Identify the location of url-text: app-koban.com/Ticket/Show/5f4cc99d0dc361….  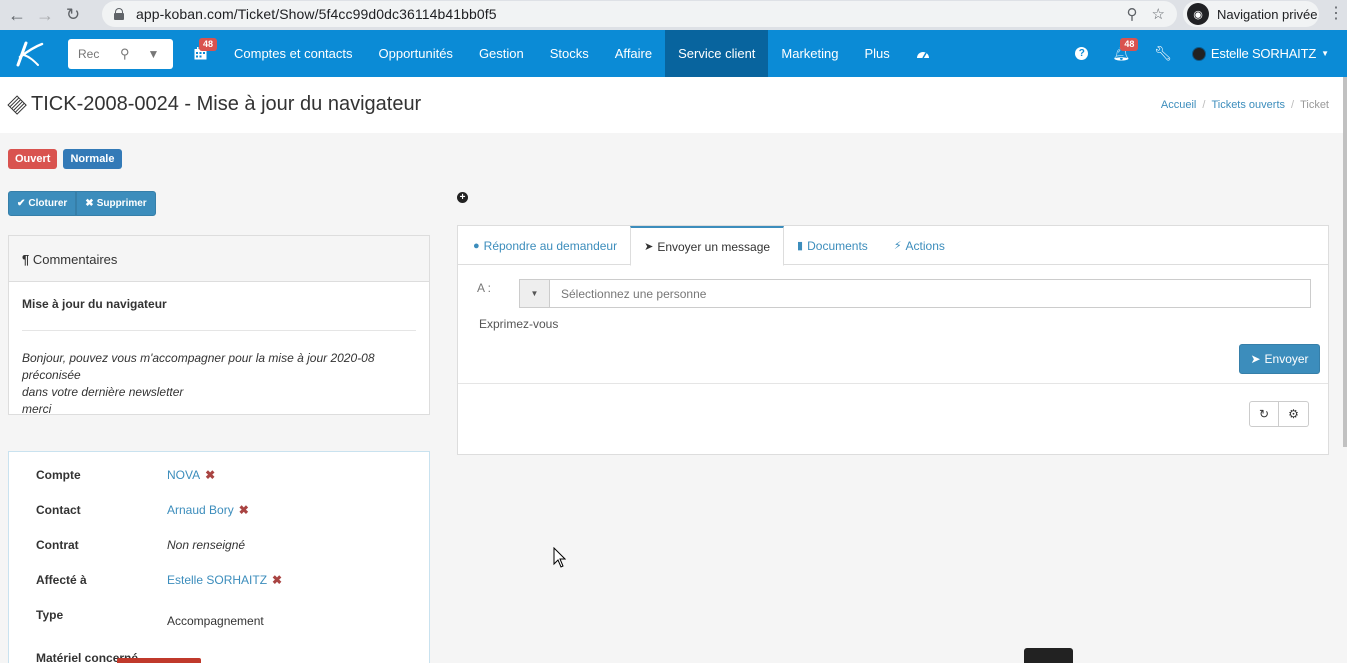
(316, 14).